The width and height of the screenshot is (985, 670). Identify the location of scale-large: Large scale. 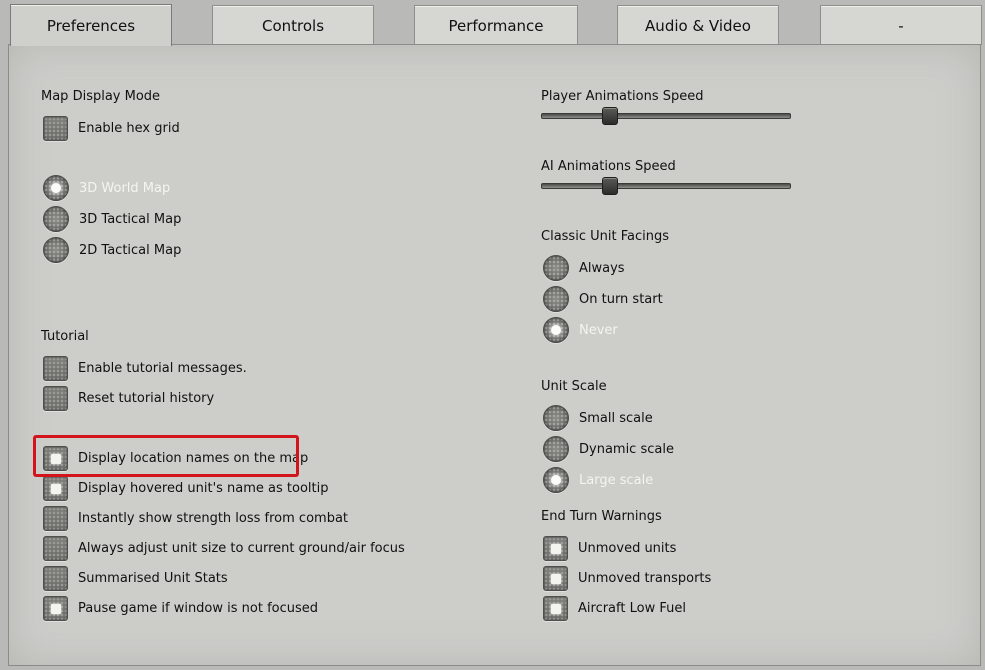
(598, 480).